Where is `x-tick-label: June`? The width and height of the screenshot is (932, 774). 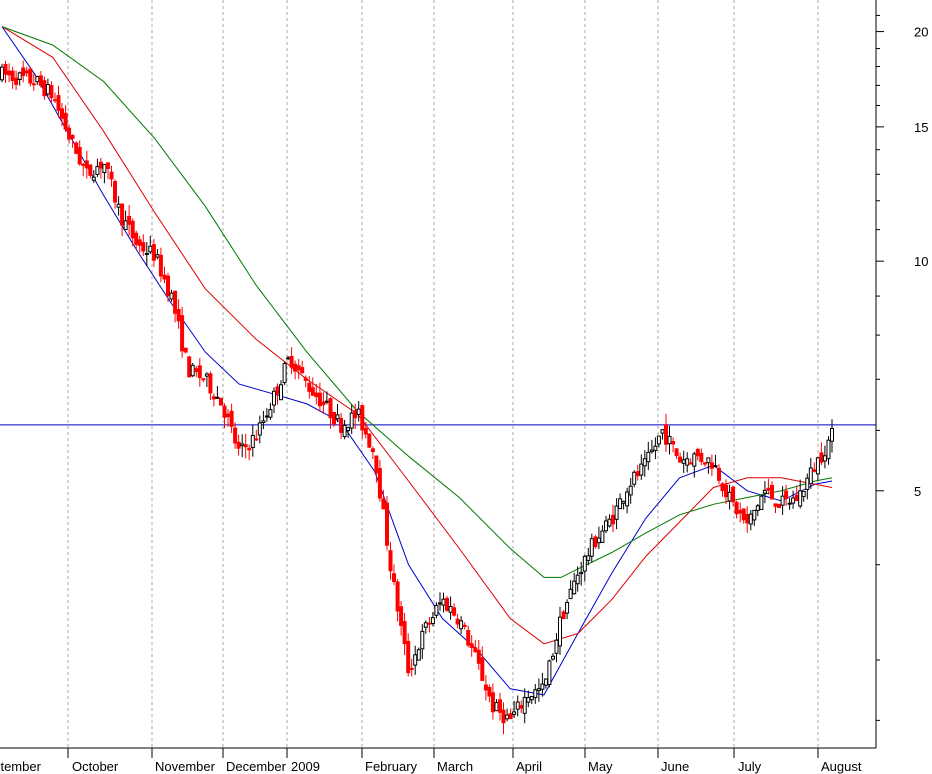 x-tick-label: June is located at coordinates (675, 766).